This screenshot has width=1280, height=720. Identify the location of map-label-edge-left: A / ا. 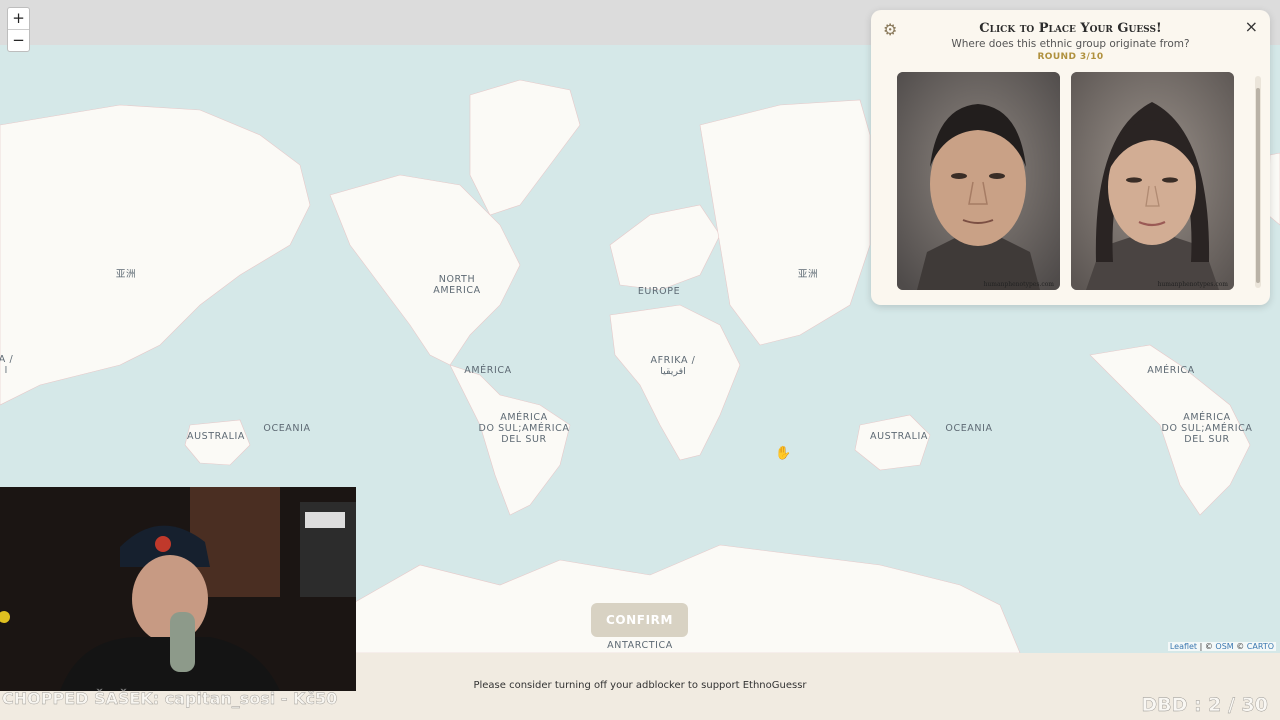
(7, 365).